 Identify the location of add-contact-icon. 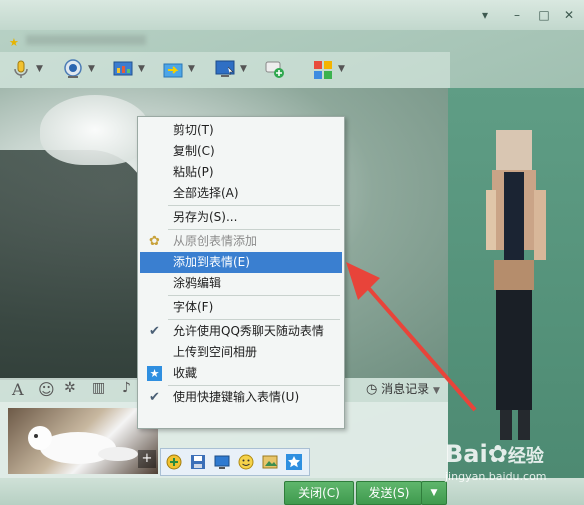
(274, 69).